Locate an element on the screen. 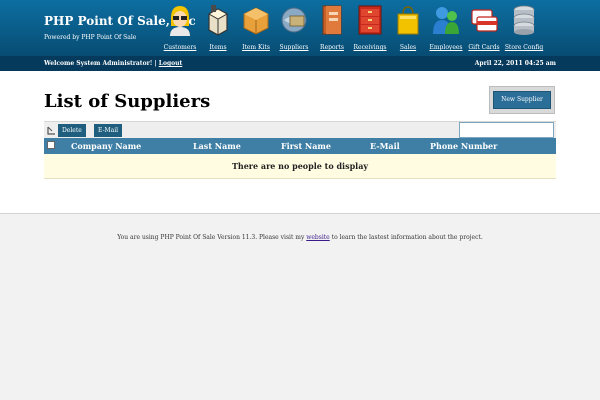 The height and width of the screenshot is (400, 600). col-company-name: Company Name is located at coordinates (106, 146).